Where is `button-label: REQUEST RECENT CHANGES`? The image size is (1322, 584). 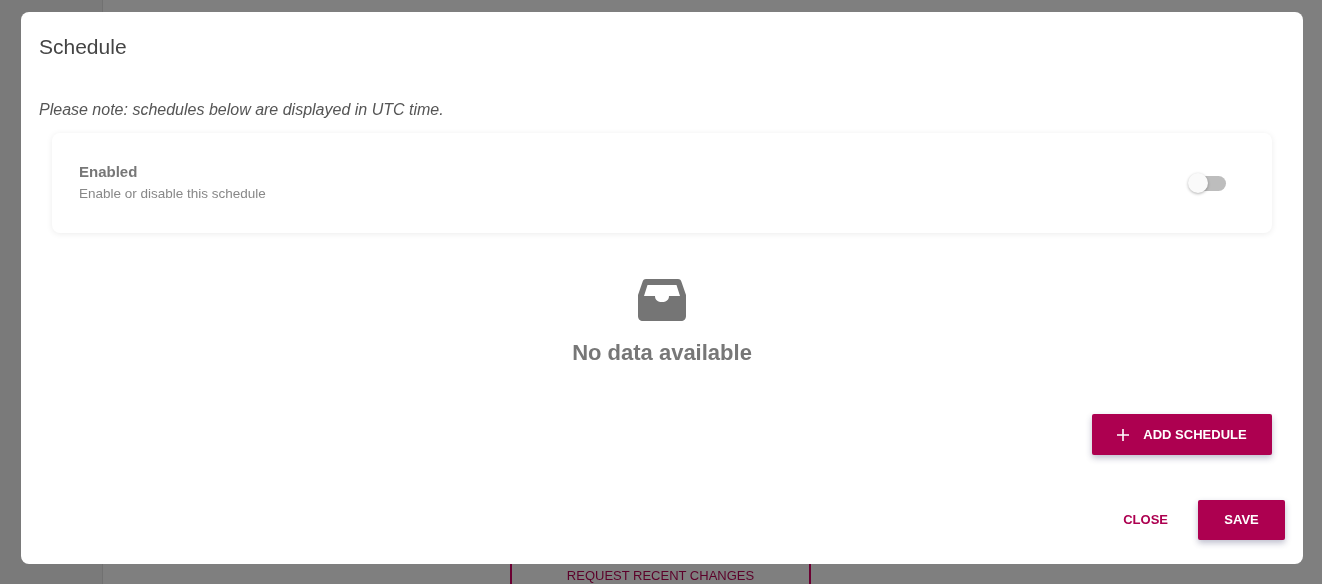 button-label: REQUEST RECENT CHANGES is located at coordinates (660, 576).